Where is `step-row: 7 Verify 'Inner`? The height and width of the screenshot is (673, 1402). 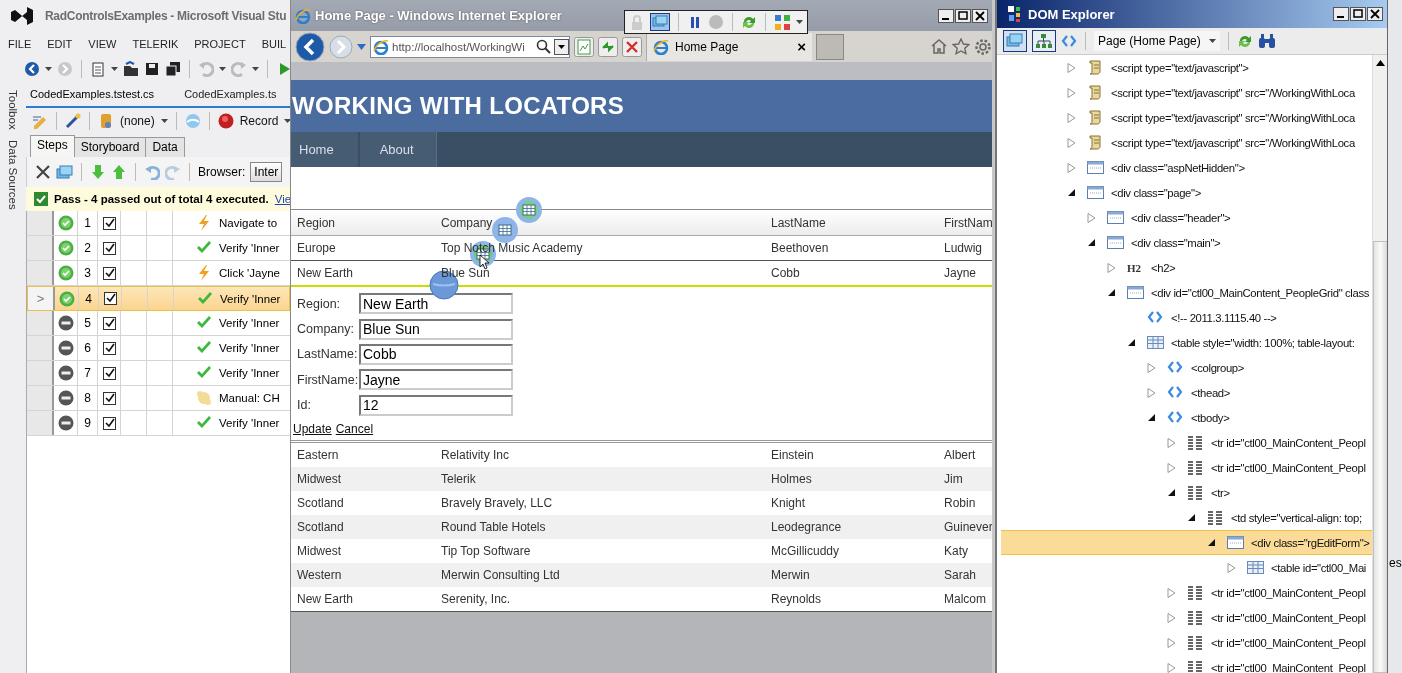
step-row: 7 Verify 'Inner is located at coordinates (158, 373).